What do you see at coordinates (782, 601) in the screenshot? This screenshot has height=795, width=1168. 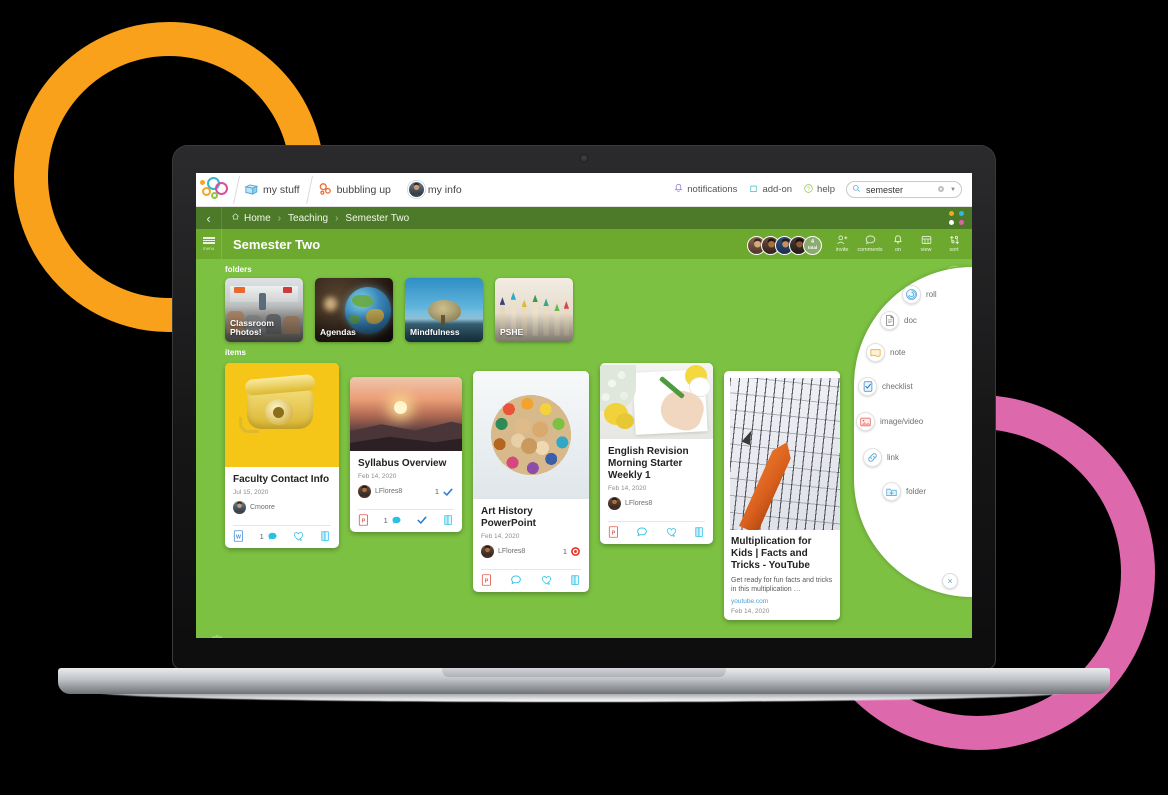 I see `link-source: youtube.com` at bounding box center [782, 601].